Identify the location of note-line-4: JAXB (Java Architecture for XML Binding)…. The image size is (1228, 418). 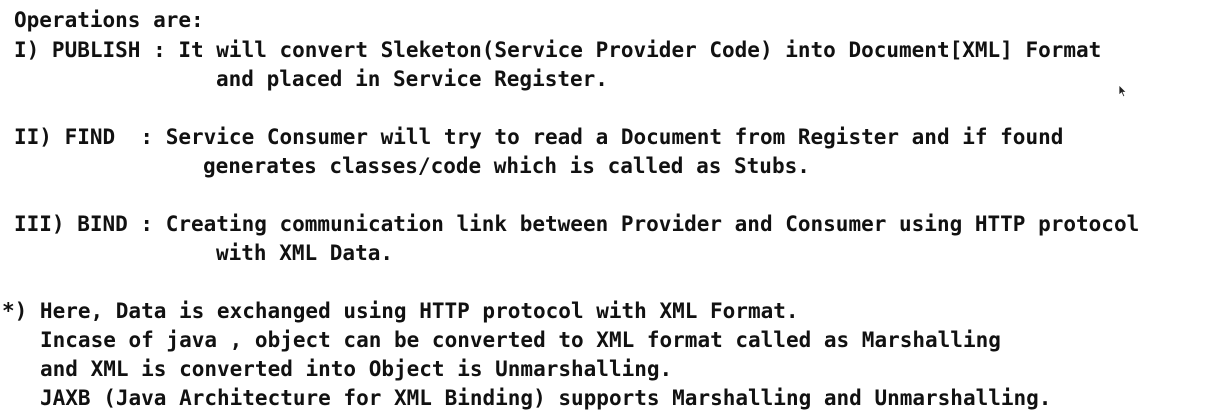
(546, 398).